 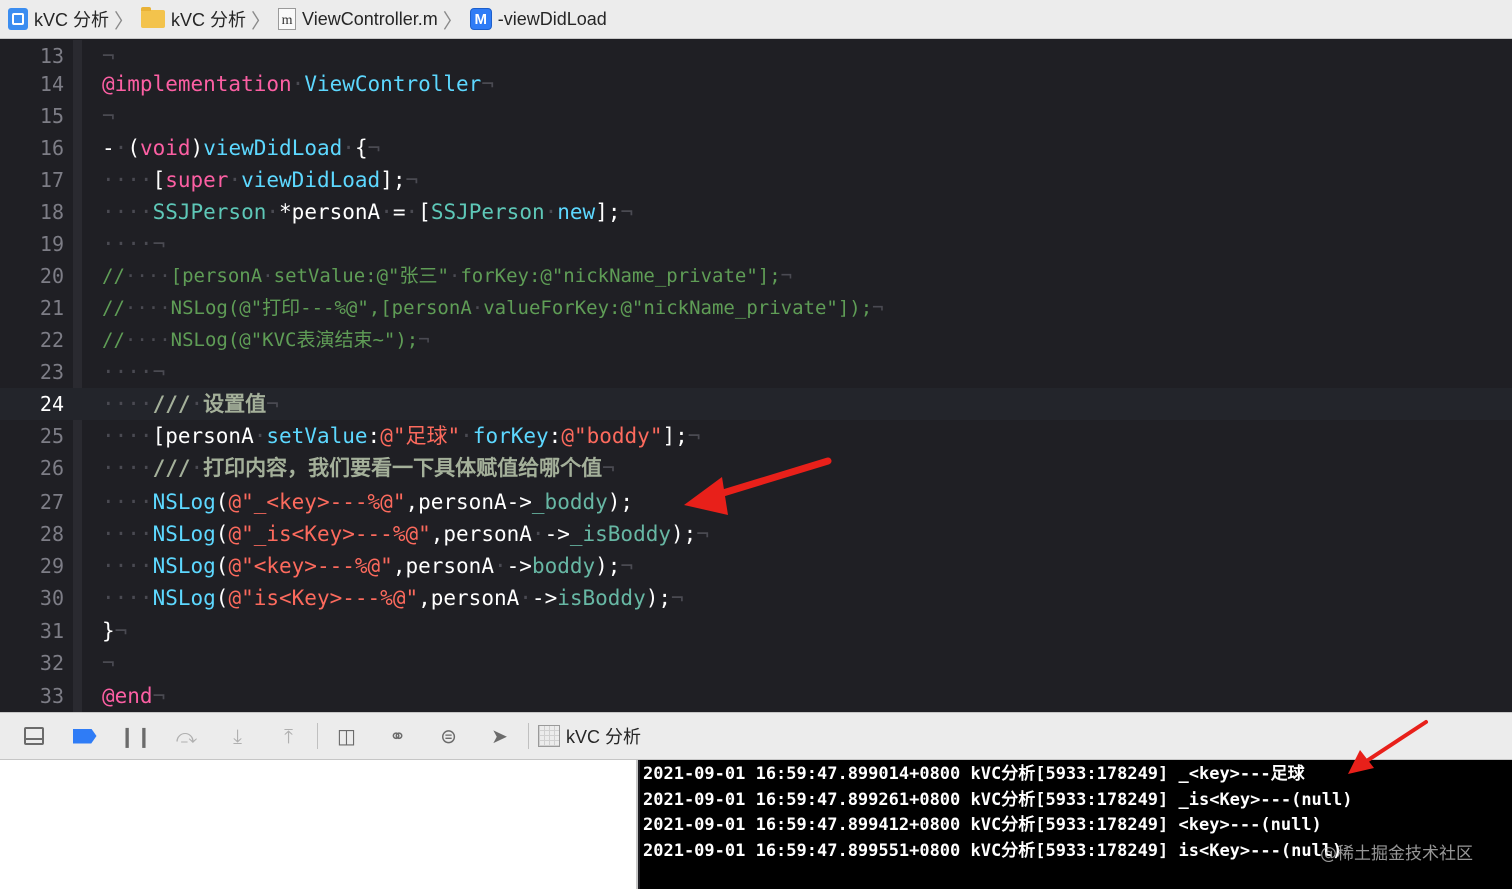 I want to click on line-number: 26, so click(x=32, y=468).